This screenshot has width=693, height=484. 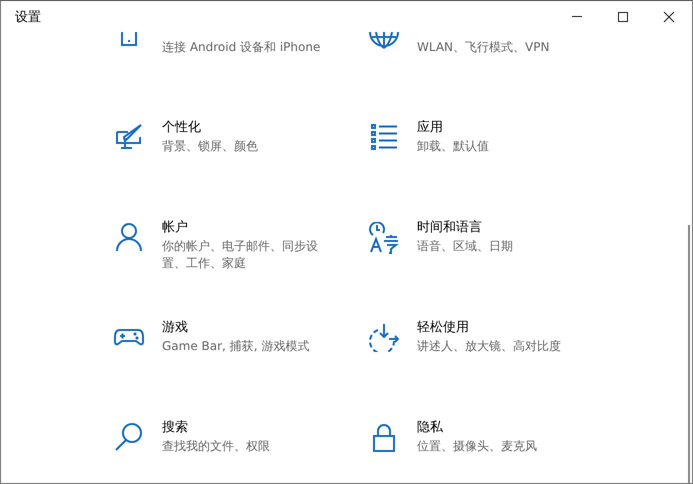 I want to click on item-description: 查找我的文件、权限, so click(x=216, y=446).